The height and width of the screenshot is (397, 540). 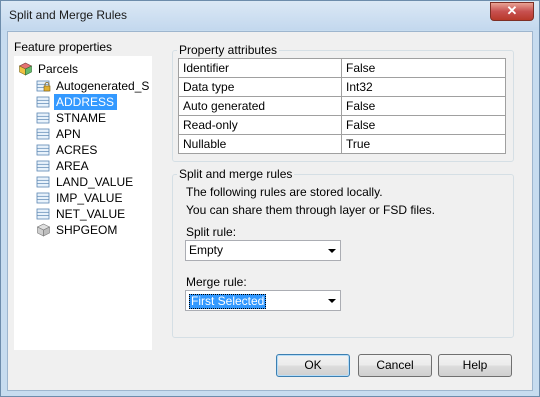 I want to click on close-icon: ✕, so click(x=512, y=10).